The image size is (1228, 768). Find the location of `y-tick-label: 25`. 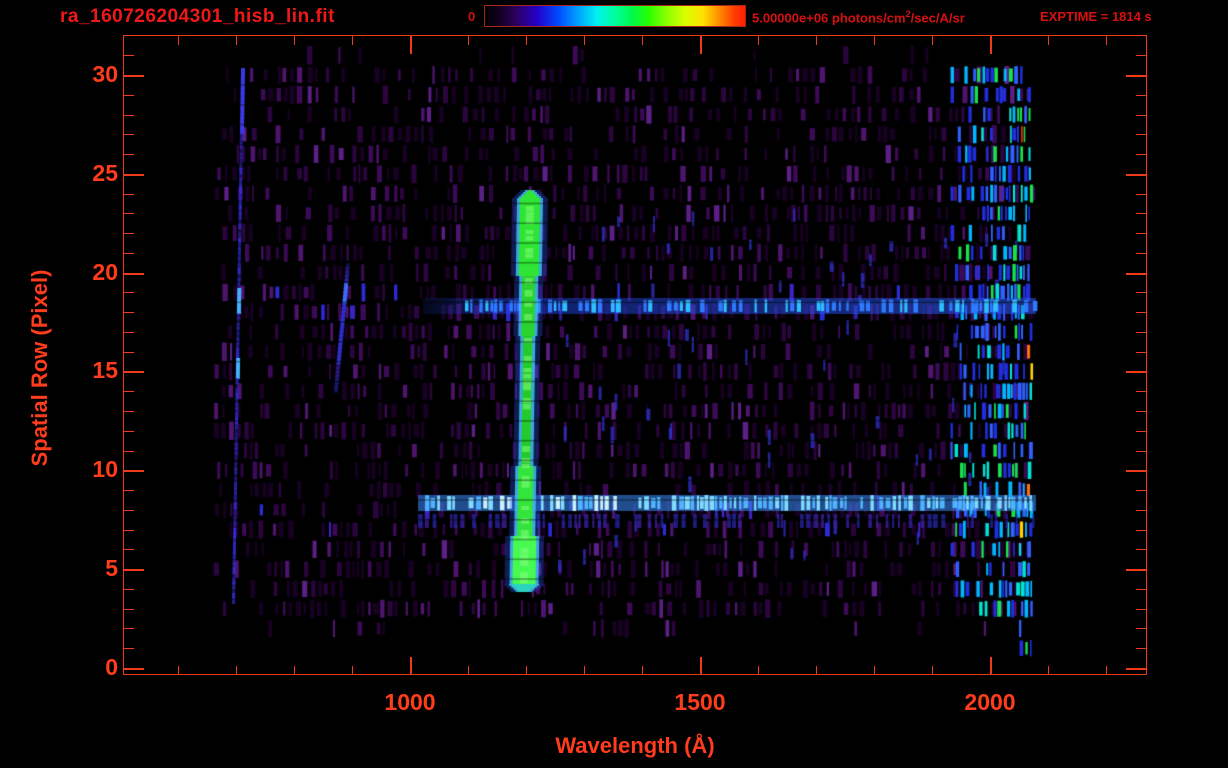

y-tick-label: 25 is located at coordinates (105, 172).